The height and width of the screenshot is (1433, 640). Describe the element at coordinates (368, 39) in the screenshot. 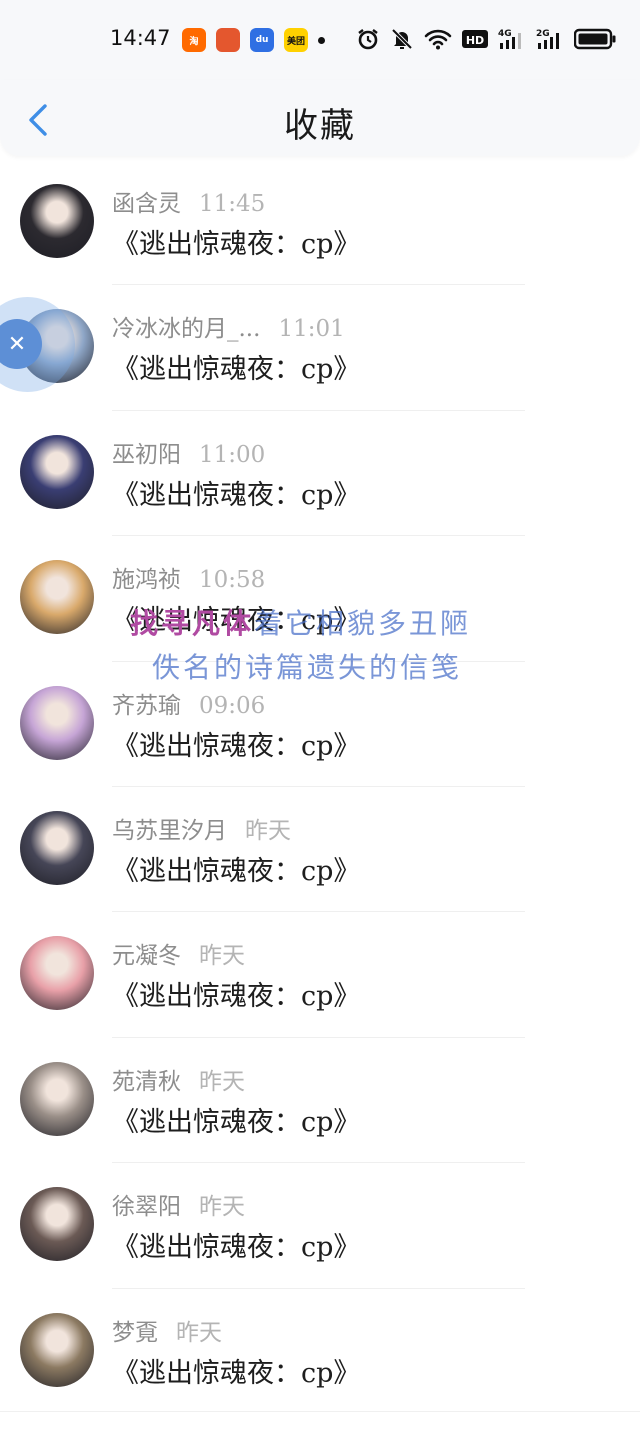

I see `alarm-icon` at that location.